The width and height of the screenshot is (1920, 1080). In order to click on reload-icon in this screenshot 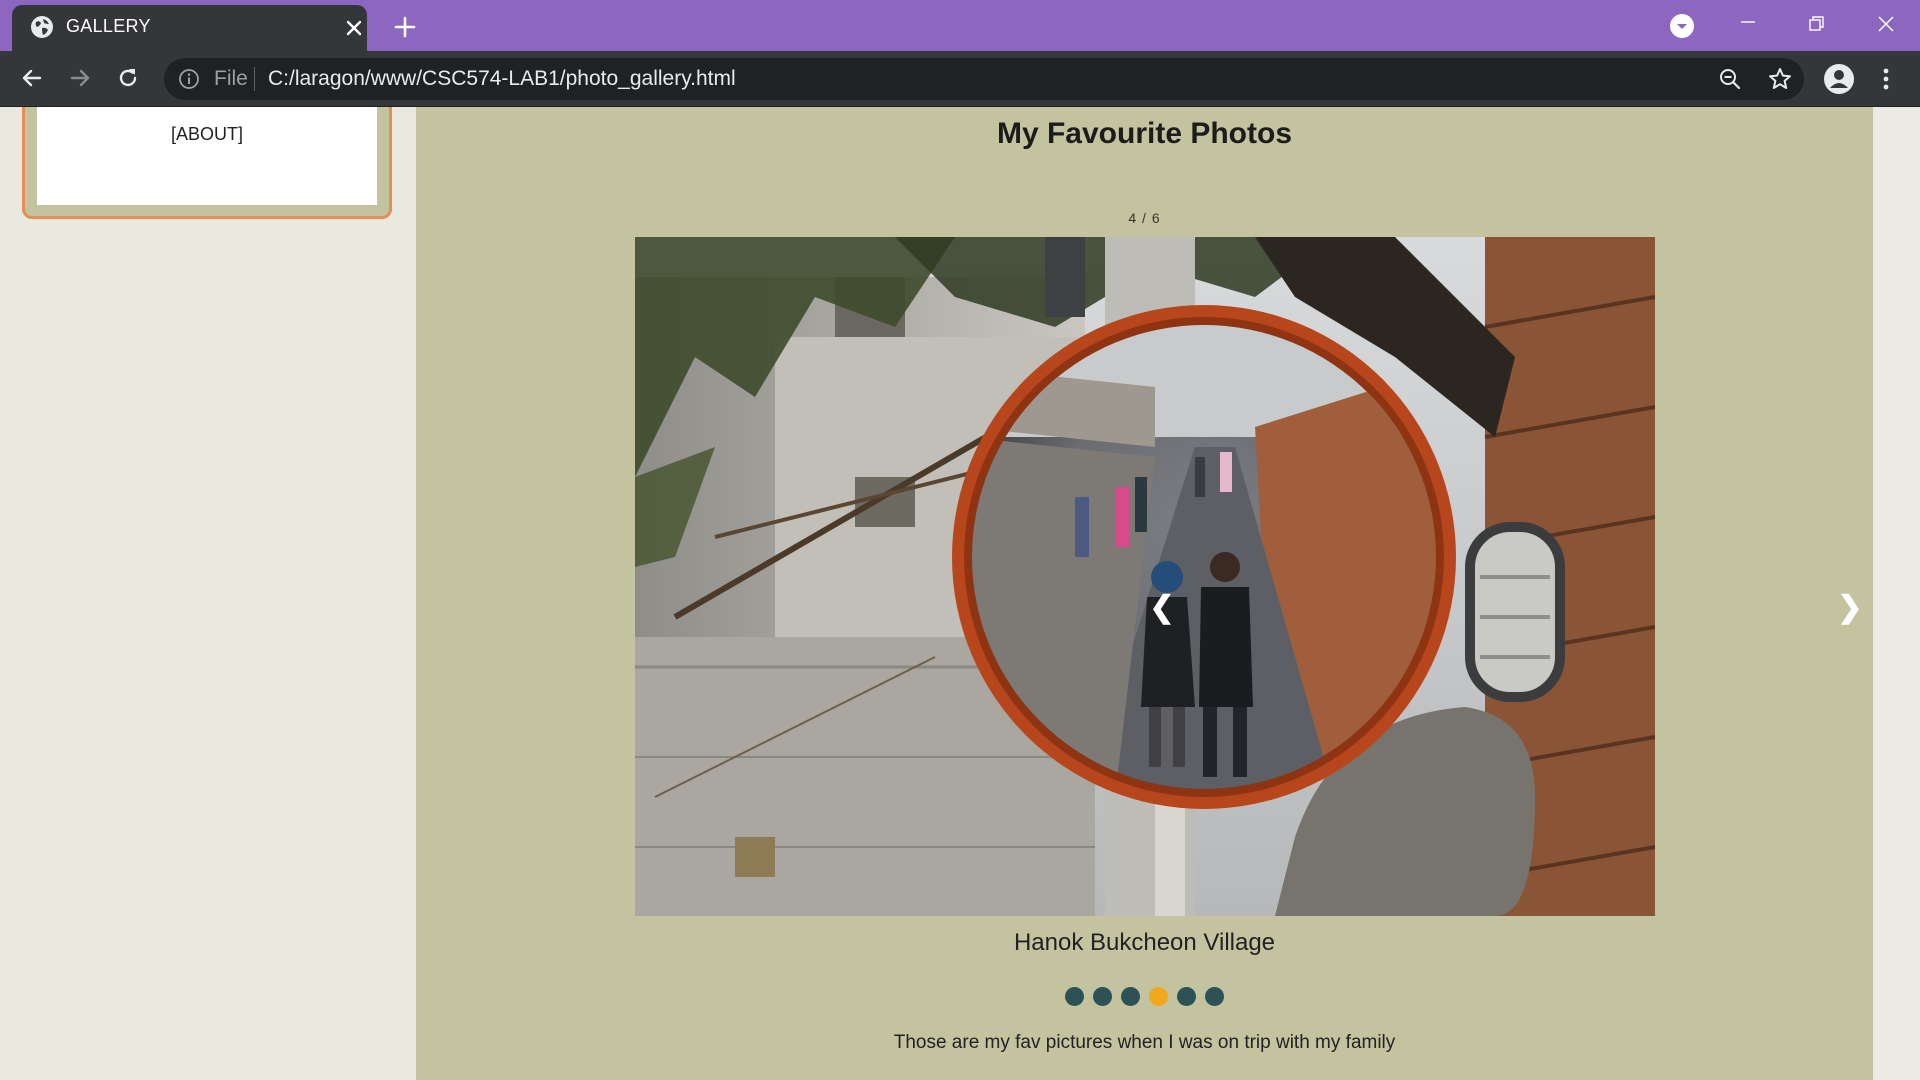, I will do `click(128, 78)`.